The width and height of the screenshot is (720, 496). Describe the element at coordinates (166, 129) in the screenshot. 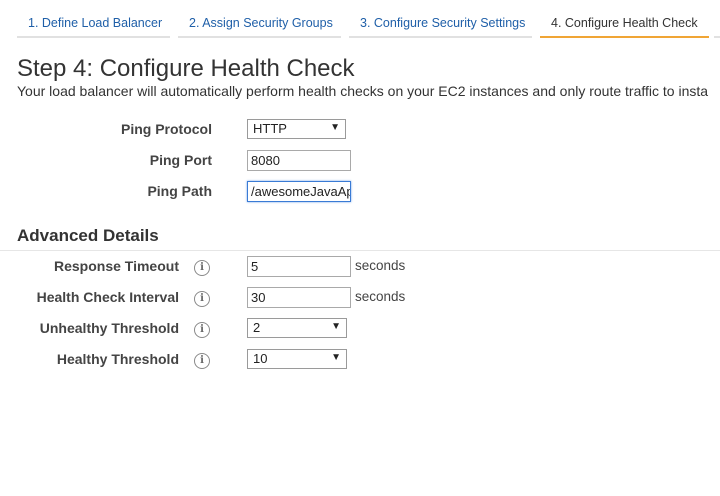

I see `ping-protocol-label: Ping Protocol` at that location.